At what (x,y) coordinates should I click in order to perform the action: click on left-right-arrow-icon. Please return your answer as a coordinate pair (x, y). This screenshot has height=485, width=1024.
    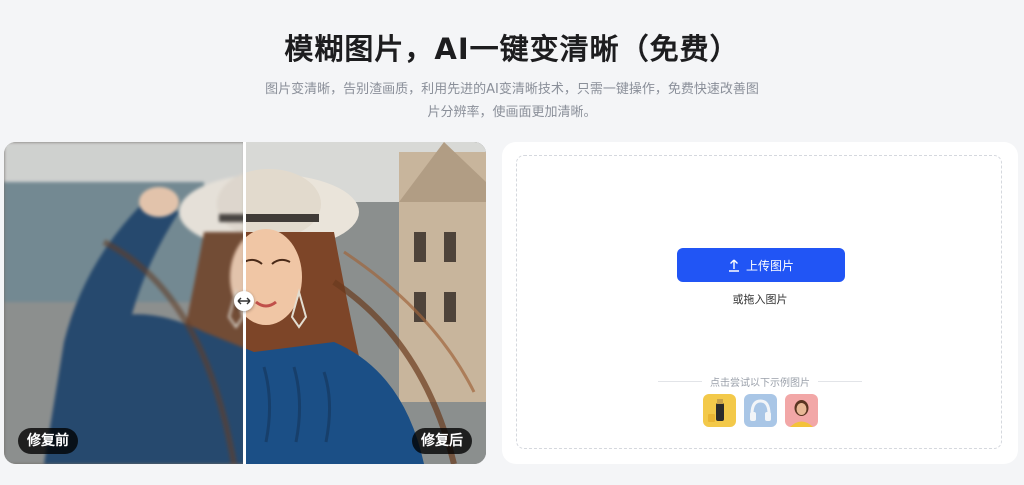
    Looking at the image, I should click on (244, 301).